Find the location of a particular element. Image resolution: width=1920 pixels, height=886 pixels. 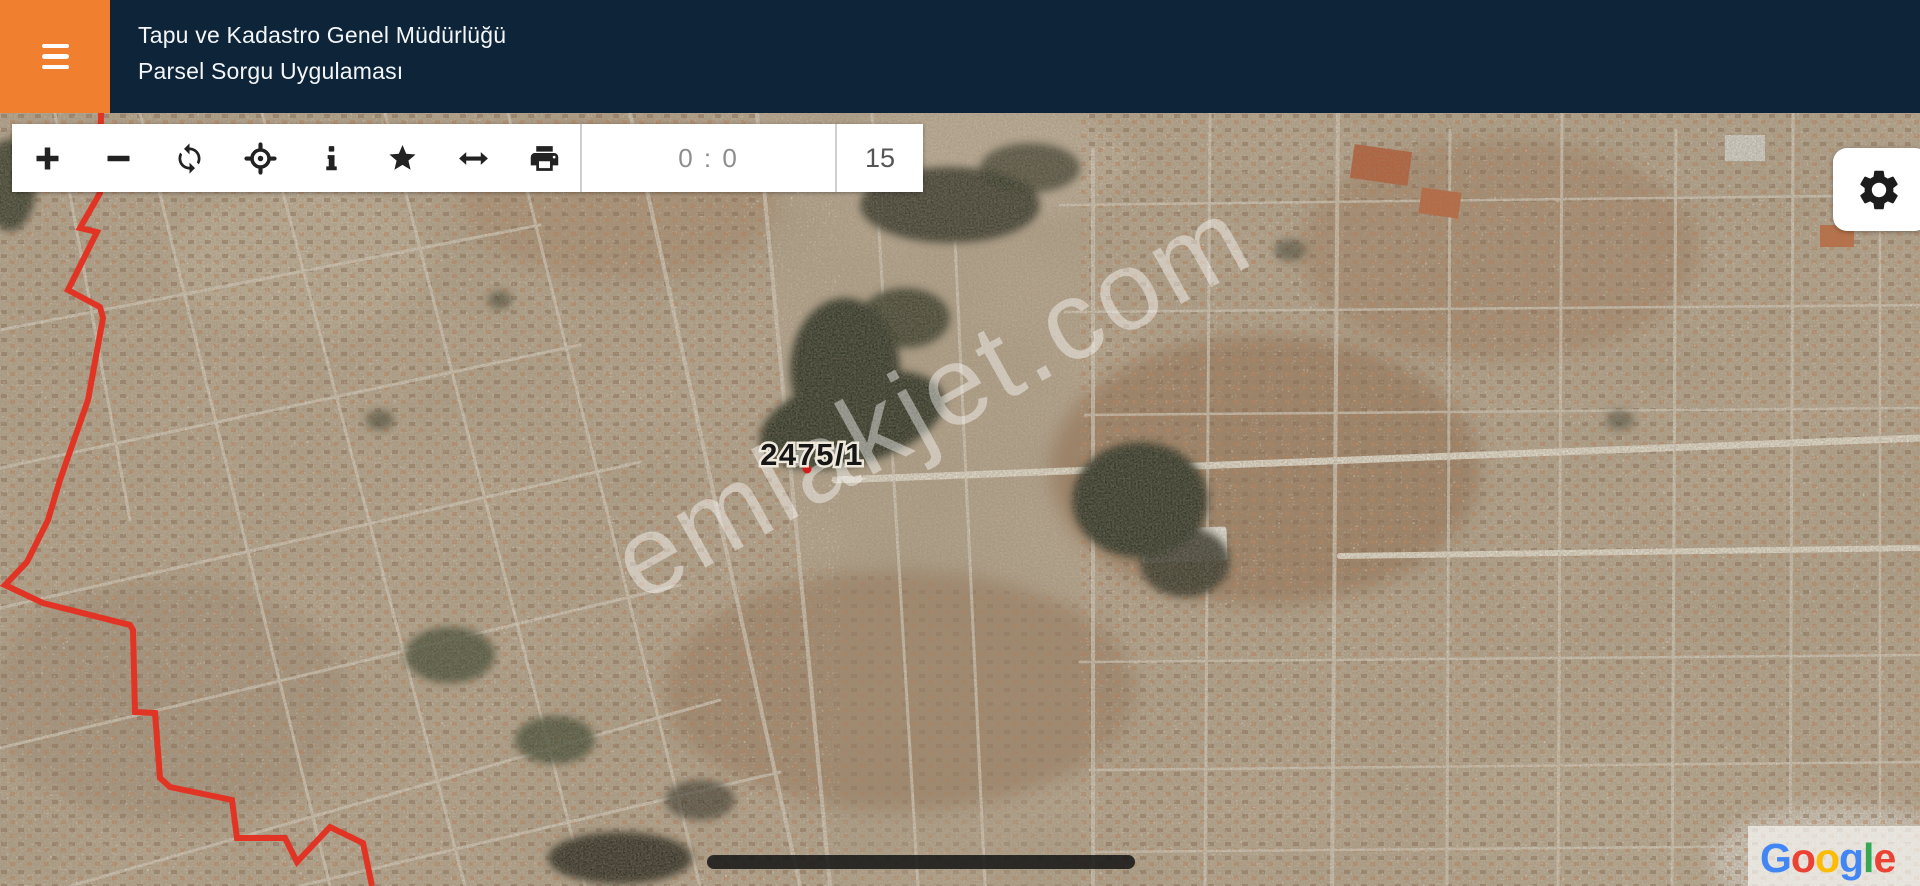

info-icon is located at coordinates (331, 157).